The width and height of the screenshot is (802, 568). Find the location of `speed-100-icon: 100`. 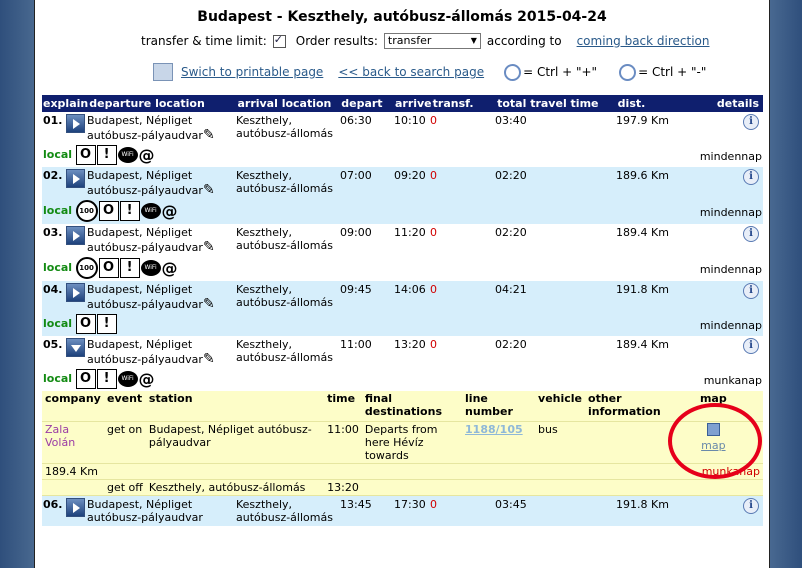

speed-100-icon: 100 is located at coordinates (86, 268).